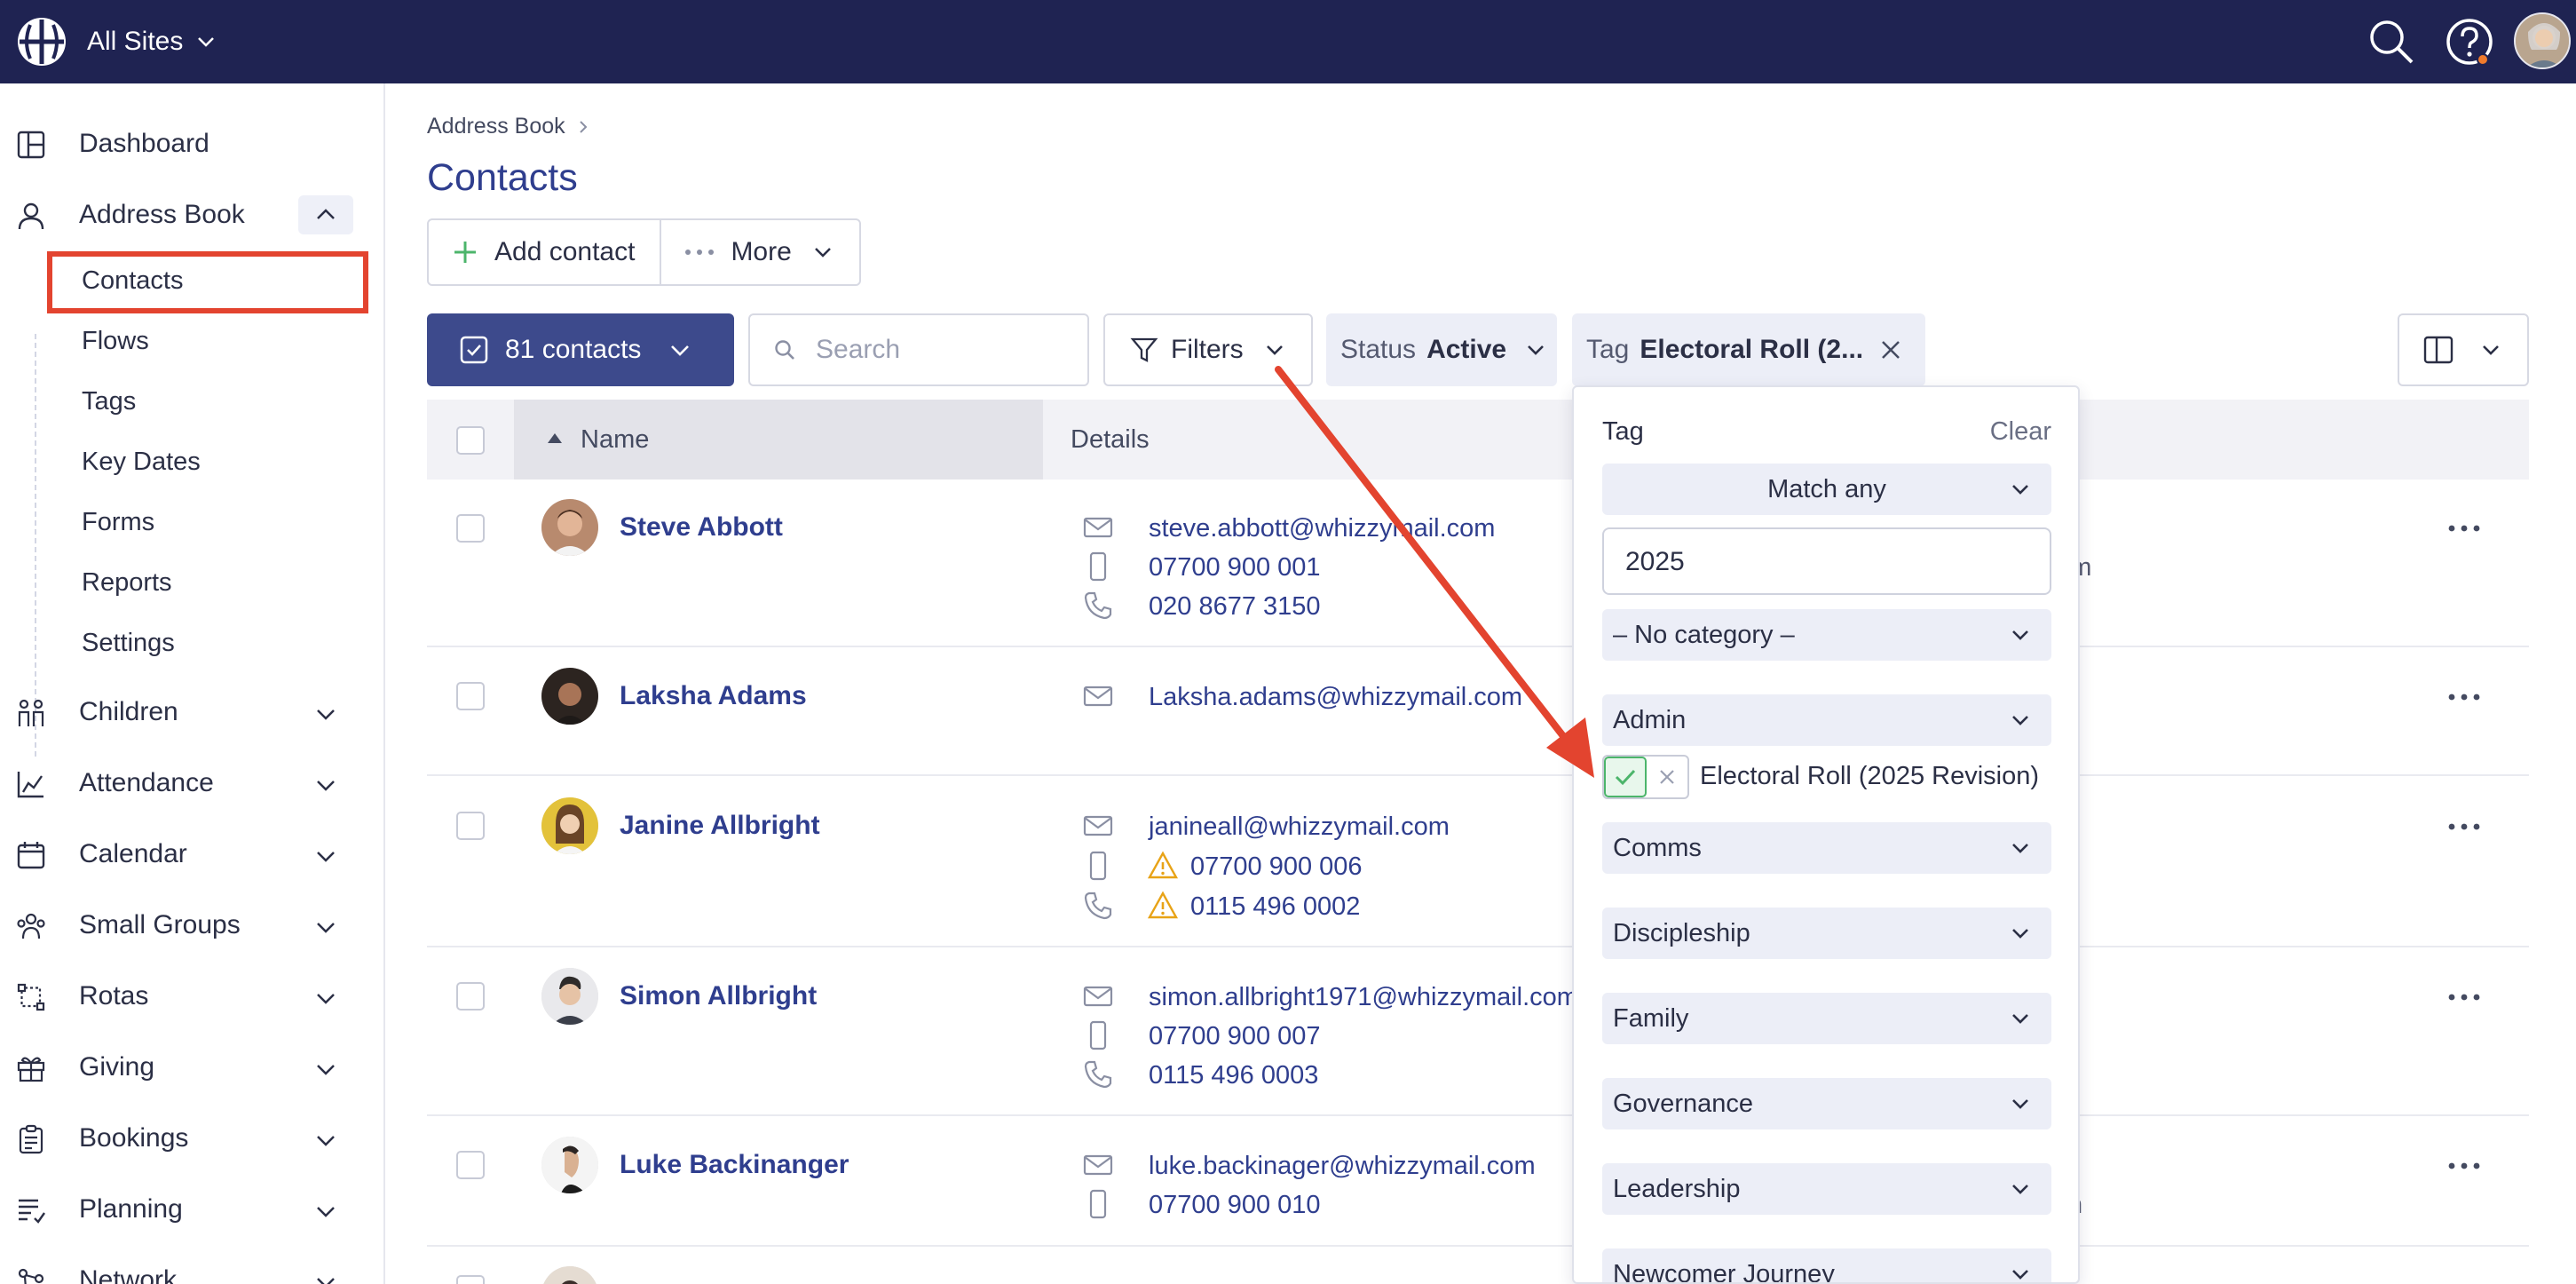  What do you see at coordinates (720, 826) in the screenshot?
I see `contact-name: Janine Allbright` at bounding box center [720, 826].